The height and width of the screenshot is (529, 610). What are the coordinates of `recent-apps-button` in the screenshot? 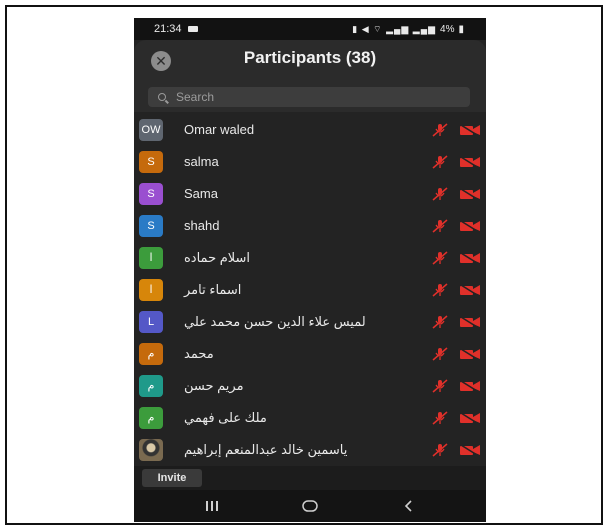 It's located at (212, 506).